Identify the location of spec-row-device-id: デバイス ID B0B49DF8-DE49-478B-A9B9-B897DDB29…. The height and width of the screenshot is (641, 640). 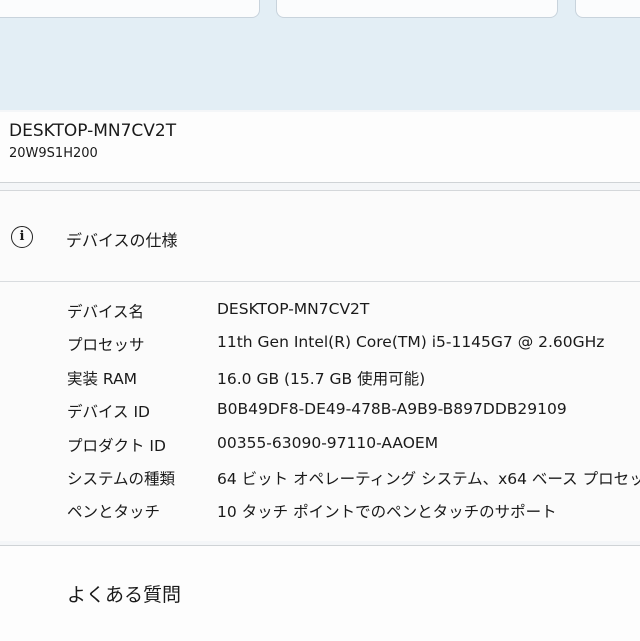
(320, 417).